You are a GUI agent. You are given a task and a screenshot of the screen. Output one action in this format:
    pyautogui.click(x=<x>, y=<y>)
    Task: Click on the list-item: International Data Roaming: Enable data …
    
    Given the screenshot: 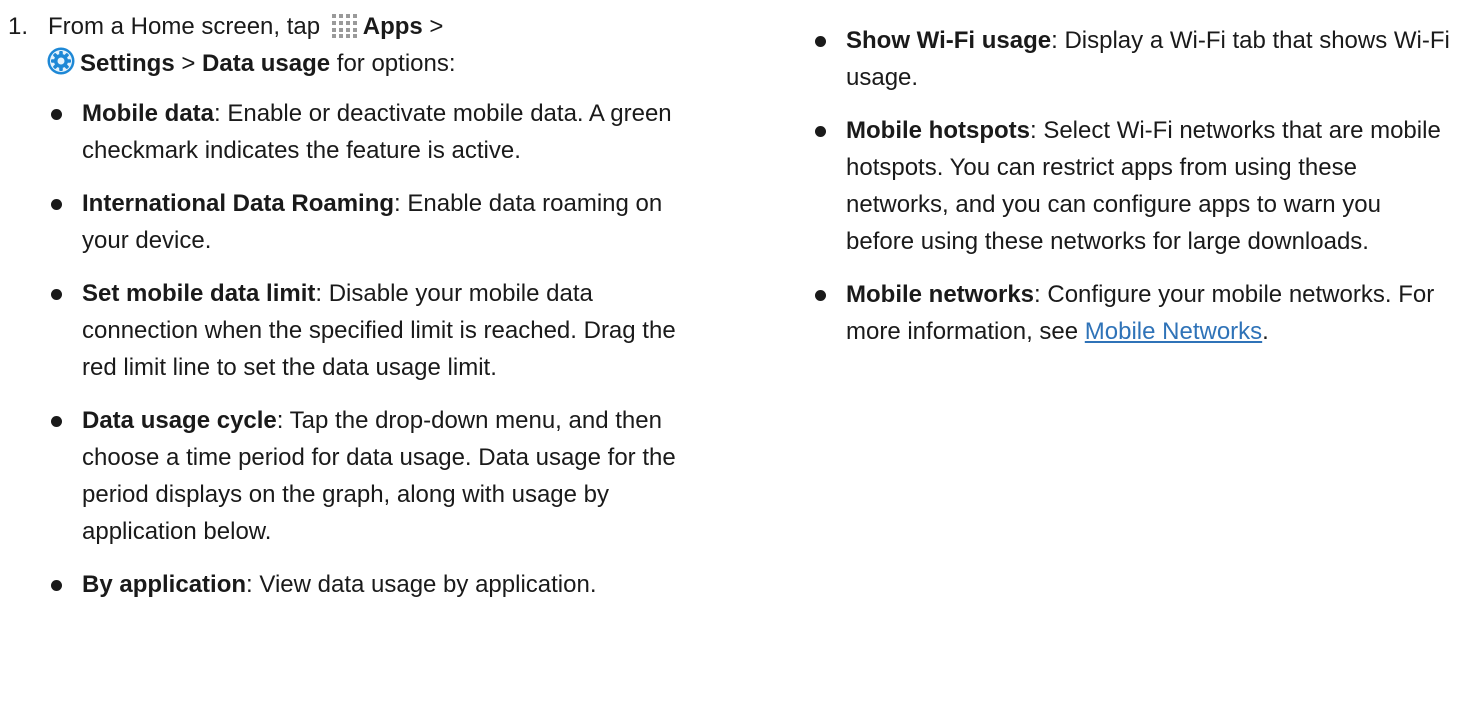 What is the action you would take?
    pyautogui.click(x=374, y=222)
    